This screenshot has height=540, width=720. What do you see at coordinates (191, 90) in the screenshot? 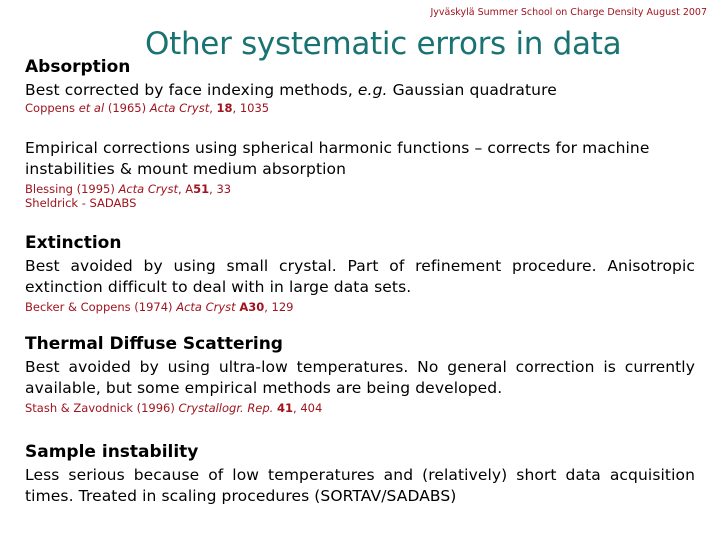
I see `text-segment: Best corrected by face indexing methods,` at bounding box center [191, 90].